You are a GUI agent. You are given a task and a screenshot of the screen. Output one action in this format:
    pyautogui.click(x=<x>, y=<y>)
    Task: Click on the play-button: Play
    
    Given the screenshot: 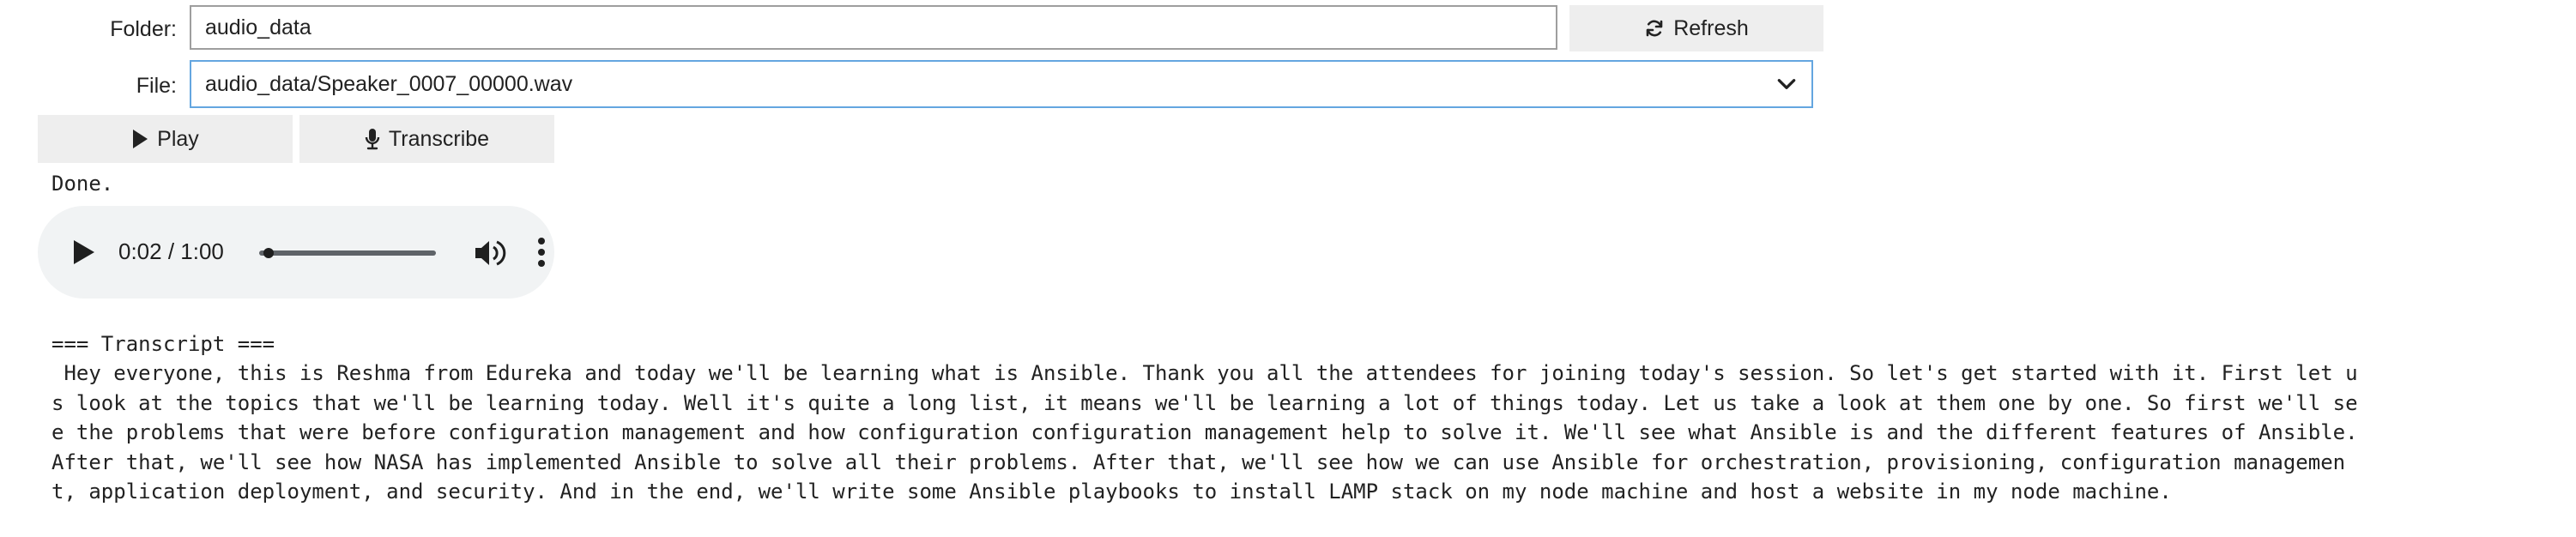 What is the action you would take?
    pyautogui.click(x=165, y=139)
    